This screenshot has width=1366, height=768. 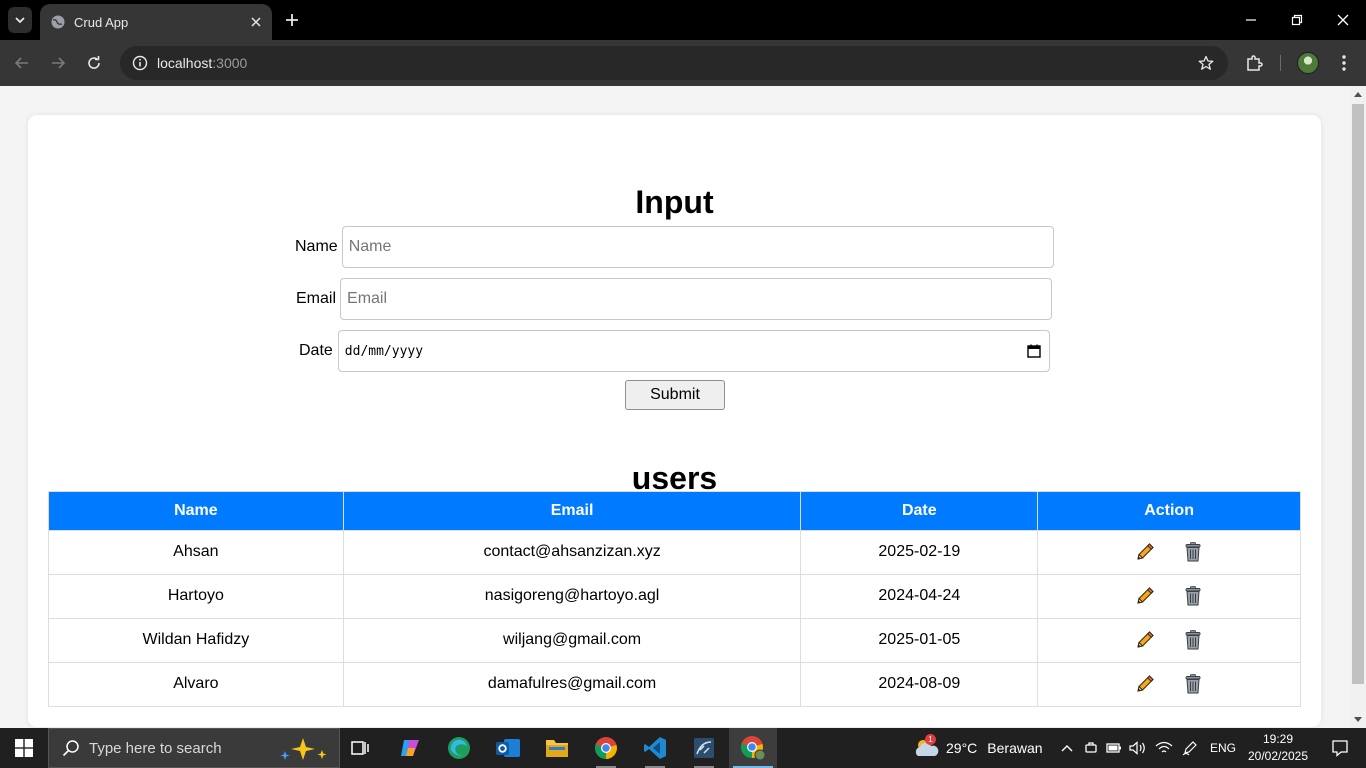 I want to click on arrow-left-icon, so click(x=21, y=63).